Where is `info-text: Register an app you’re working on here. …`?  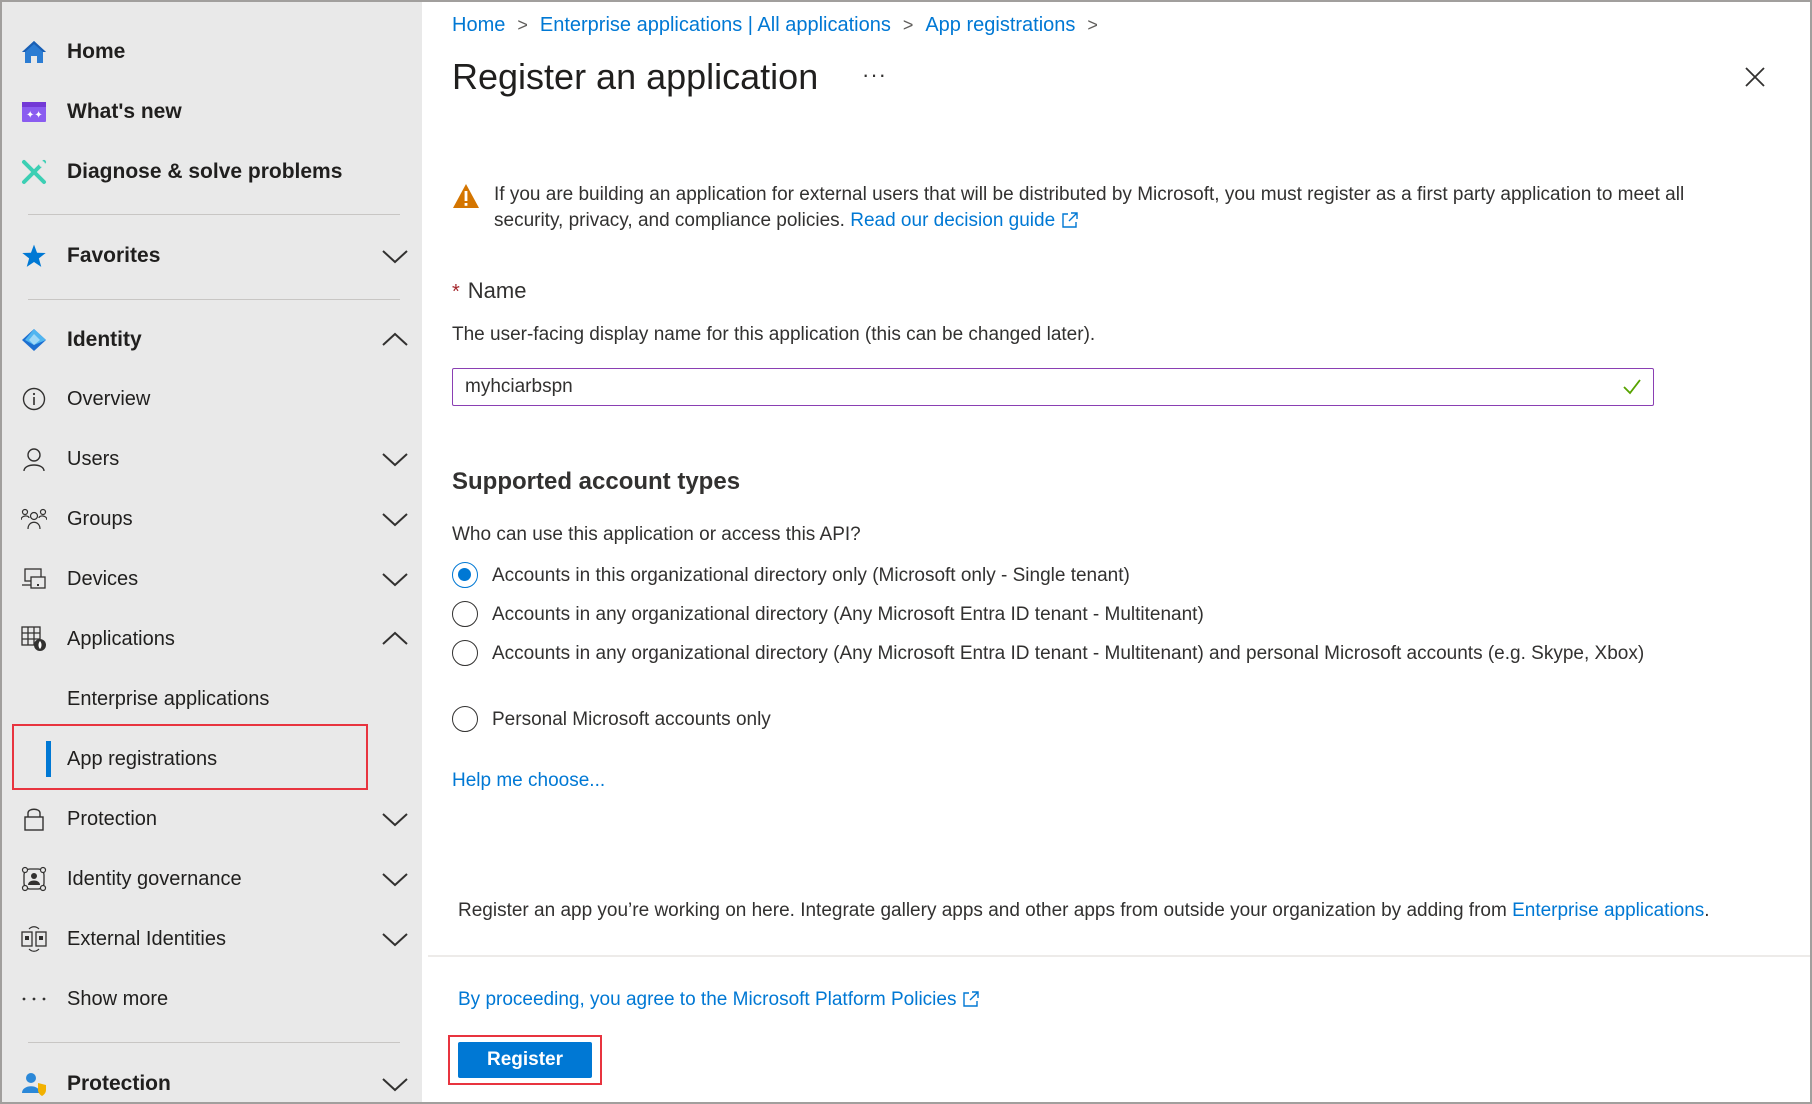 info-text: Register an app you’re working on here. … is located at coordinates (1084, 911).